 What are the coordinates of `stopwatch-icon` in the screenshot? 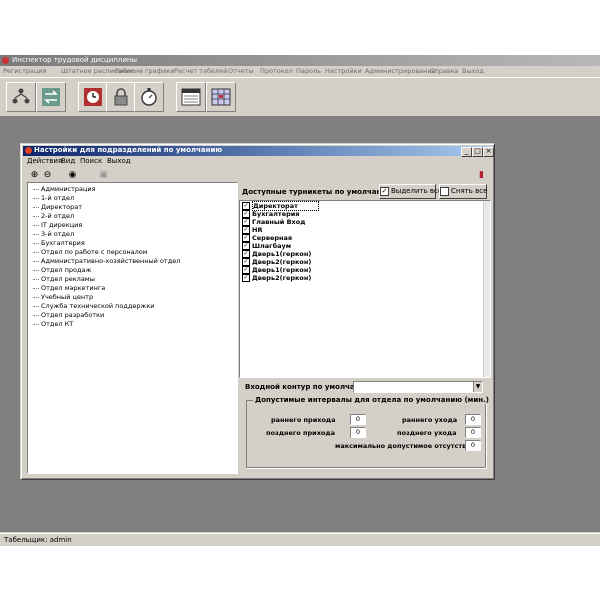 It's located at (149, 97).